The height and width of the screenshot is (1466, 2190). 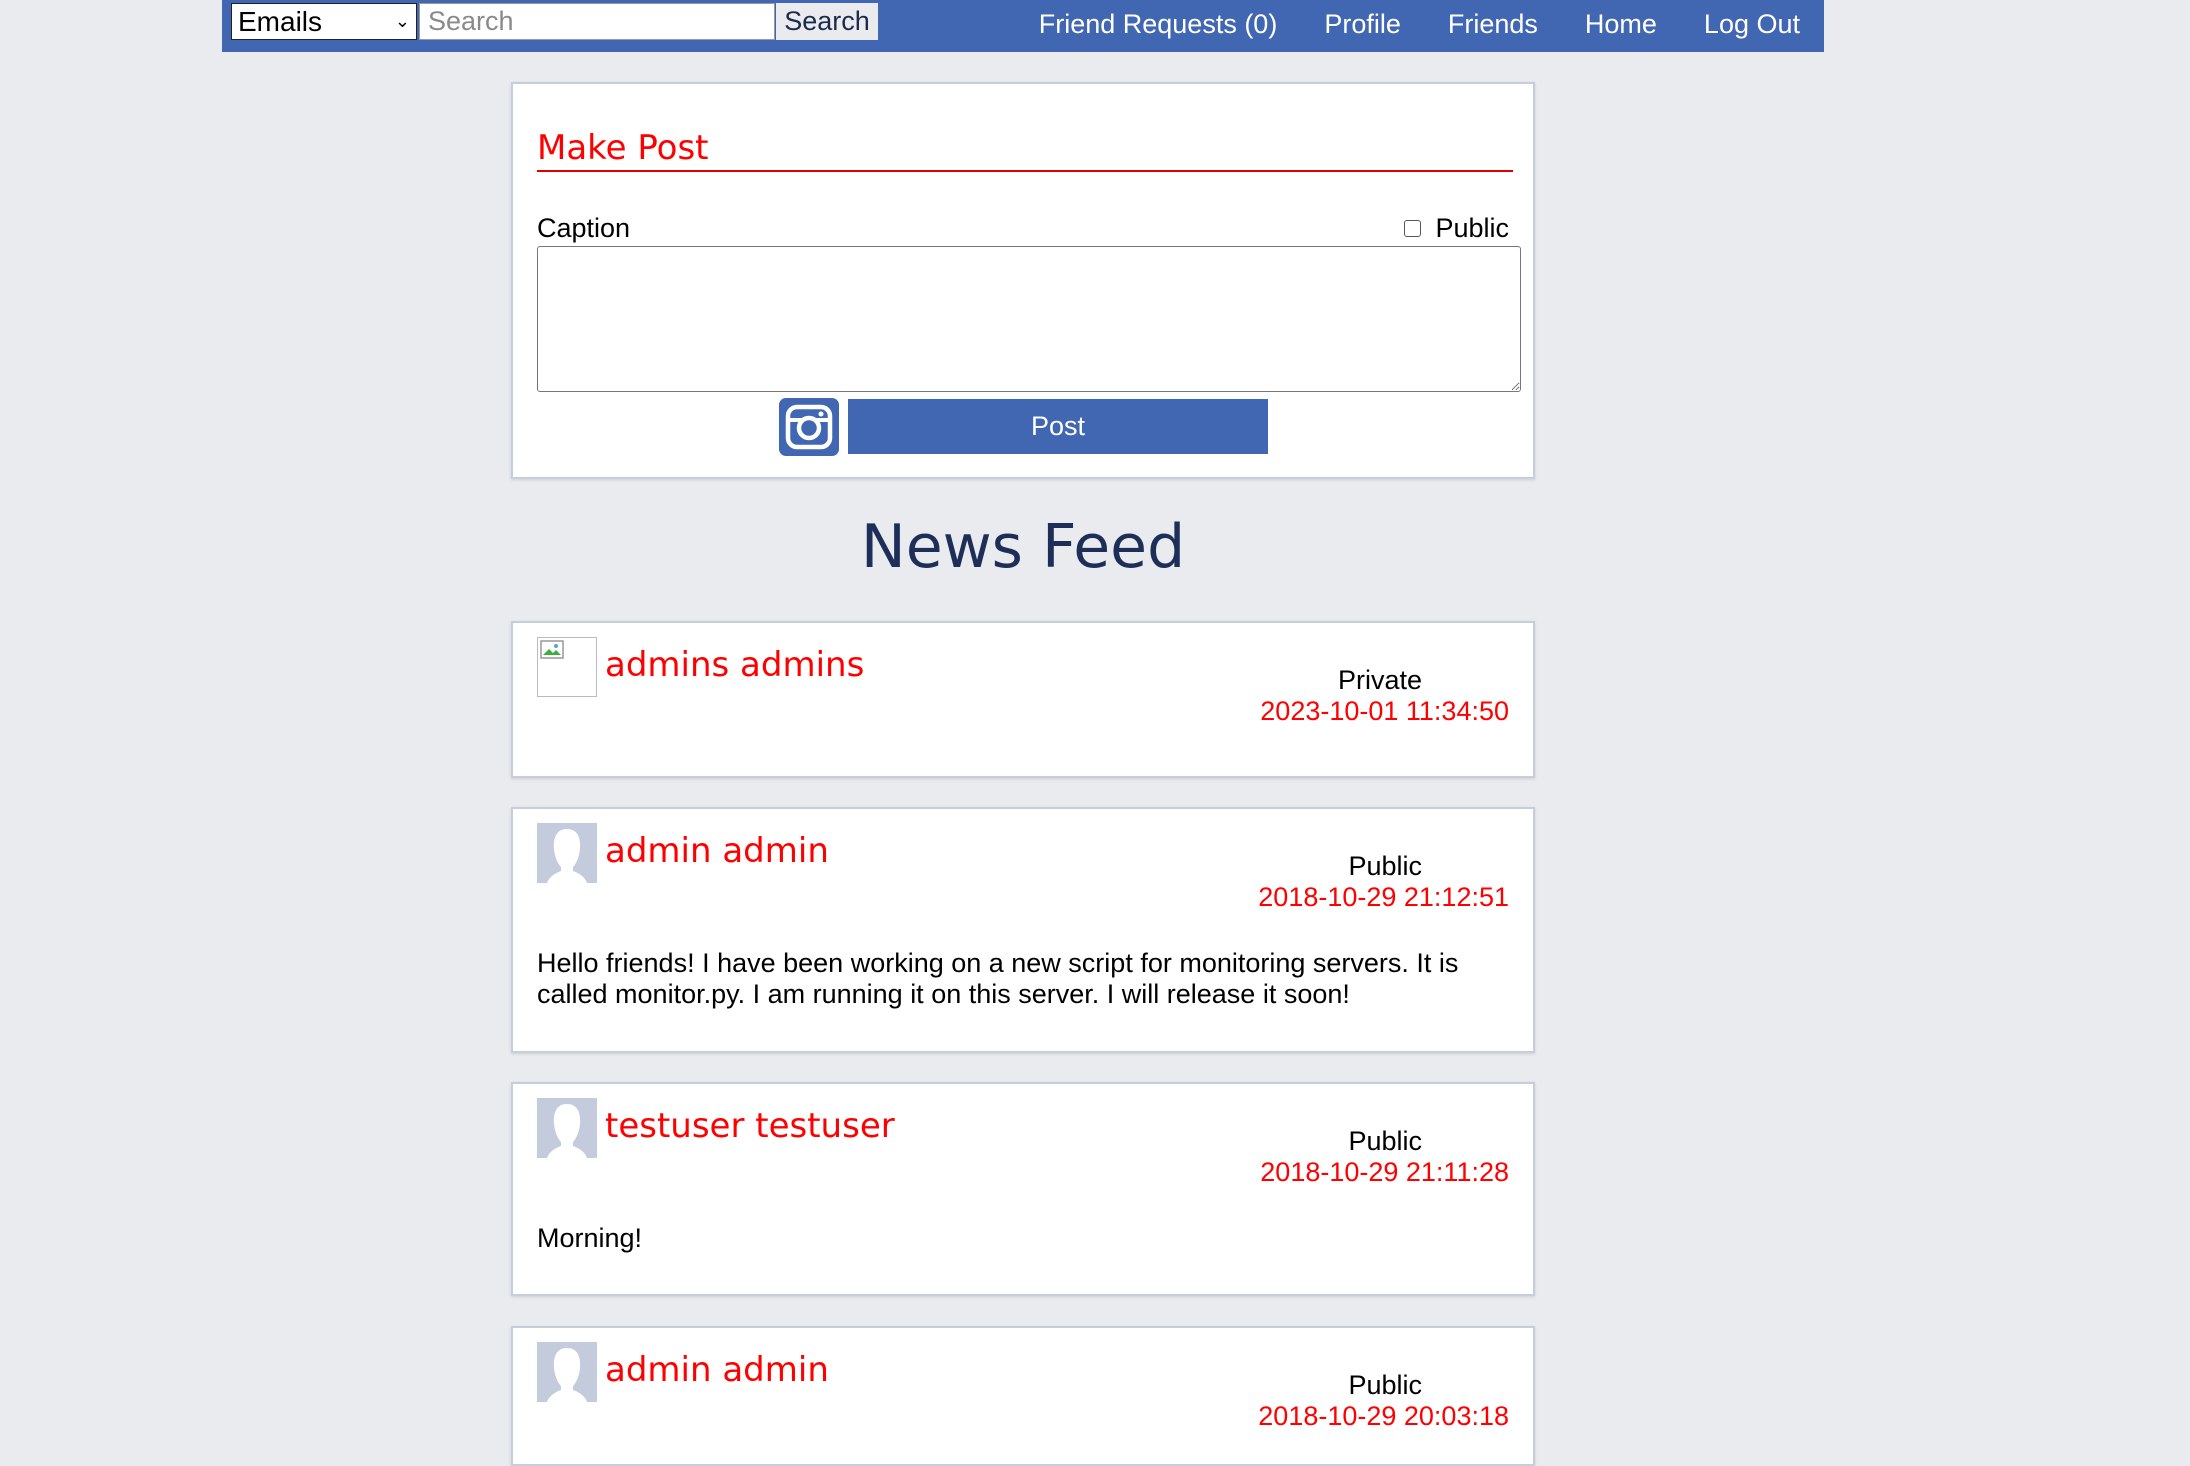 What do you see at coordinates (1413, 228) in the screenshot?
I see `public-checkbox` at bounding box center [1413, 228].